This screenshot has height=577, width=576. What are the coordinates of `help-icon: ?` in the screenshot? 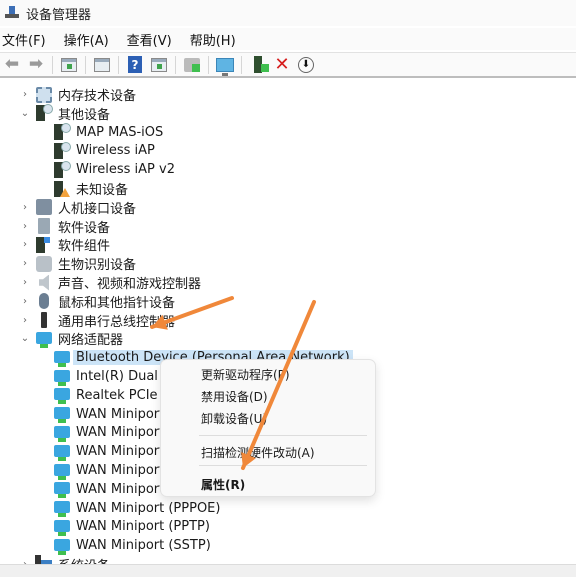 It's located at (135, 64).